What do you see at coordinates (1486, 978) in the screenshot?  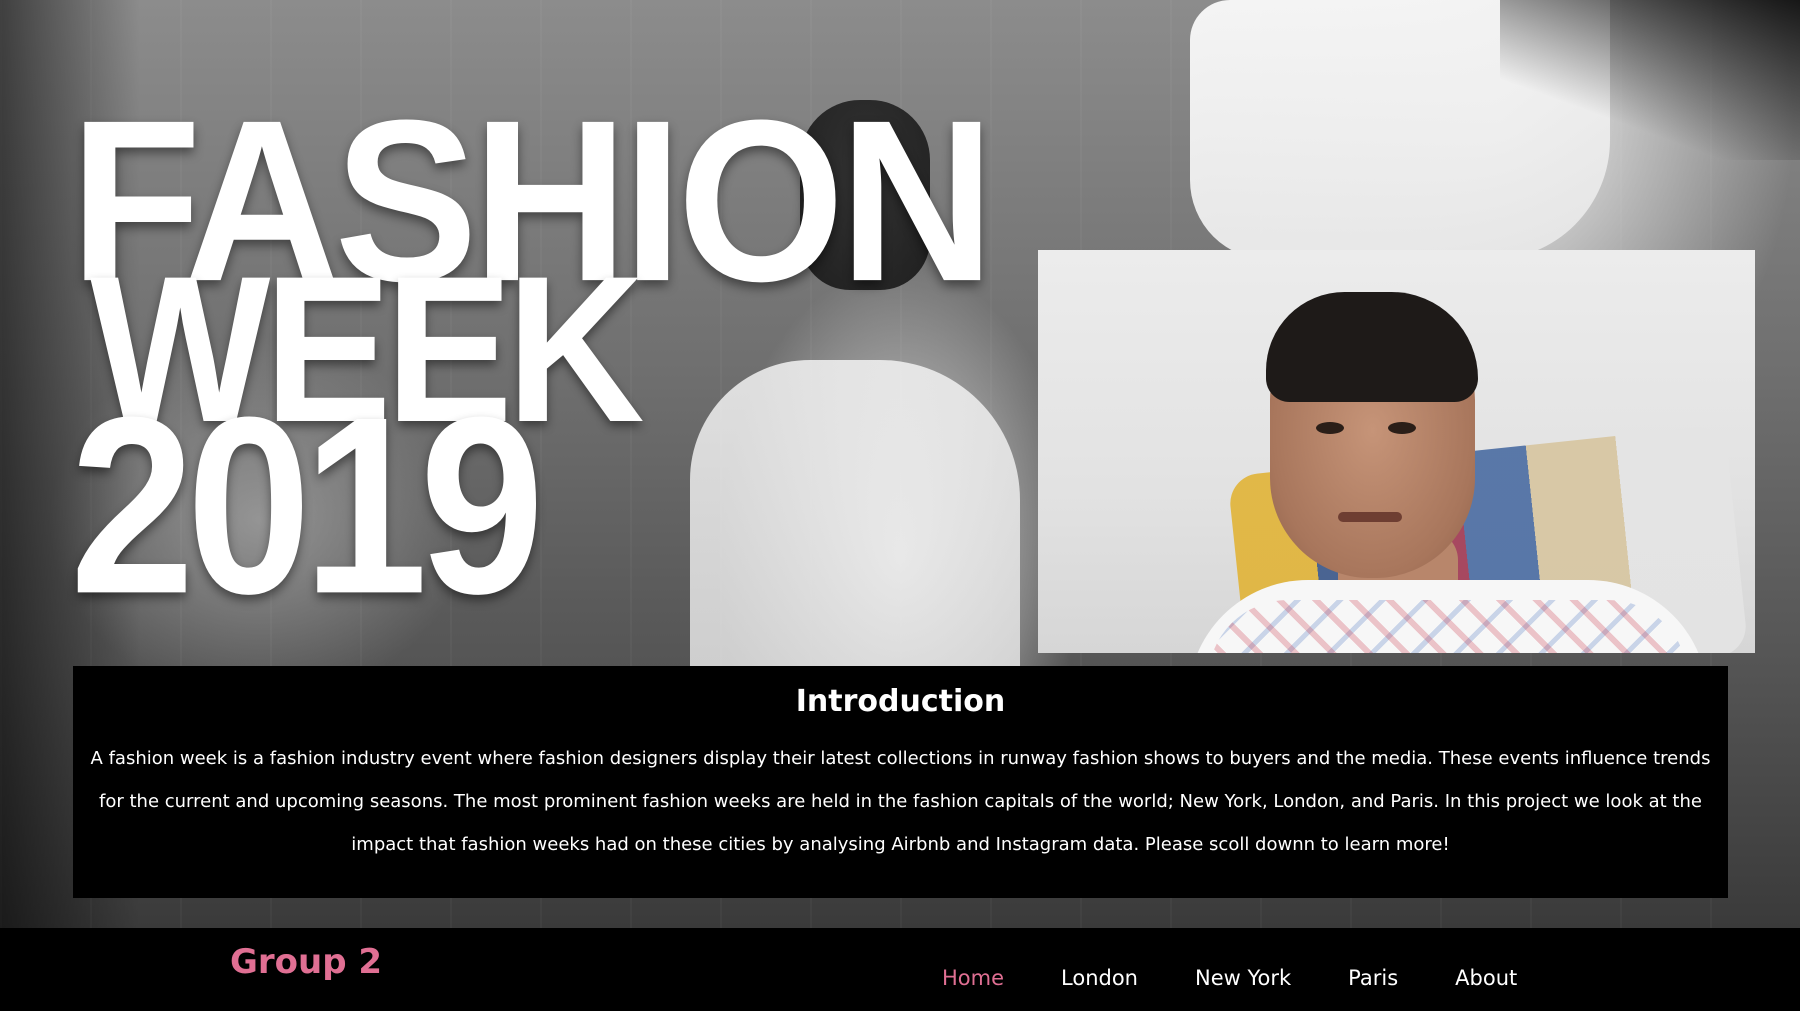 I see `nav-item-about: About` at bounding box center [1486, 978].